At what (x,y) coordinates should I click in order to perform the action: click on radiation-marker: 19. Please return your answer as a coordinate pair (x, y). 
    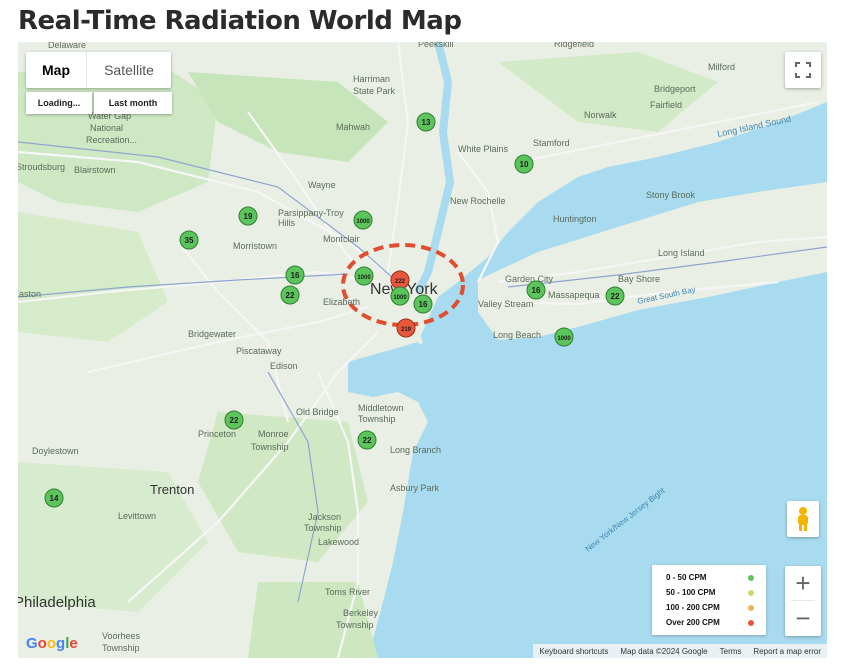
    Looking at the image, I should click on (248, 216).